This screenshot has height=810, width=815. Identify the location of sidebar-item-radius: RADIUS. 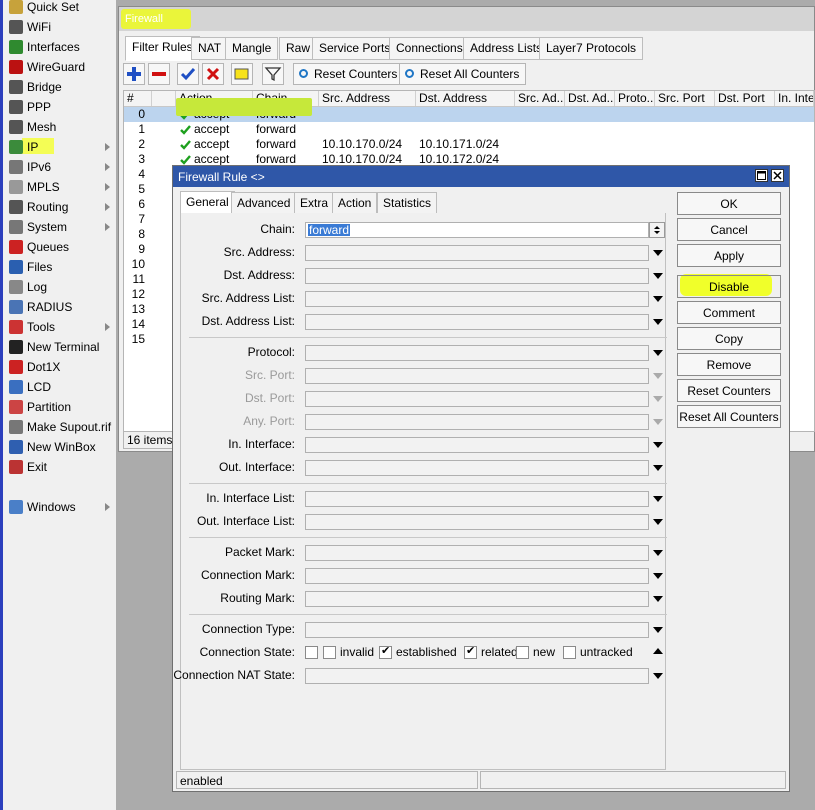
(59, 307).